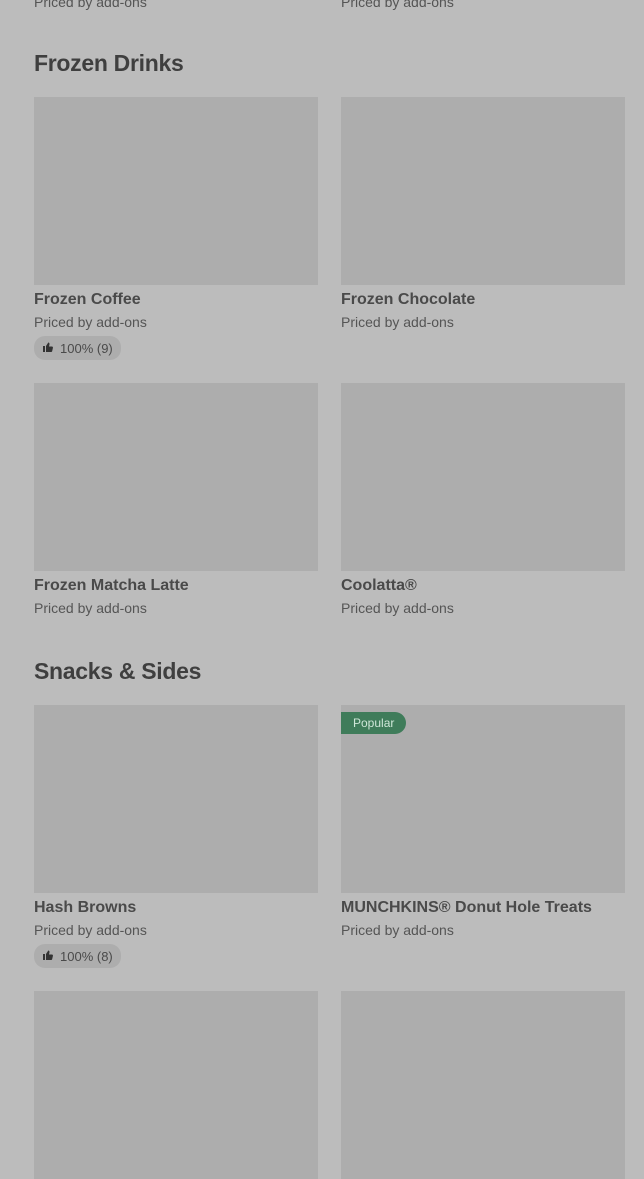 This screenshot has width=644, height=1179. I want to click on item-name: Hash Browns, so click(85, 907).